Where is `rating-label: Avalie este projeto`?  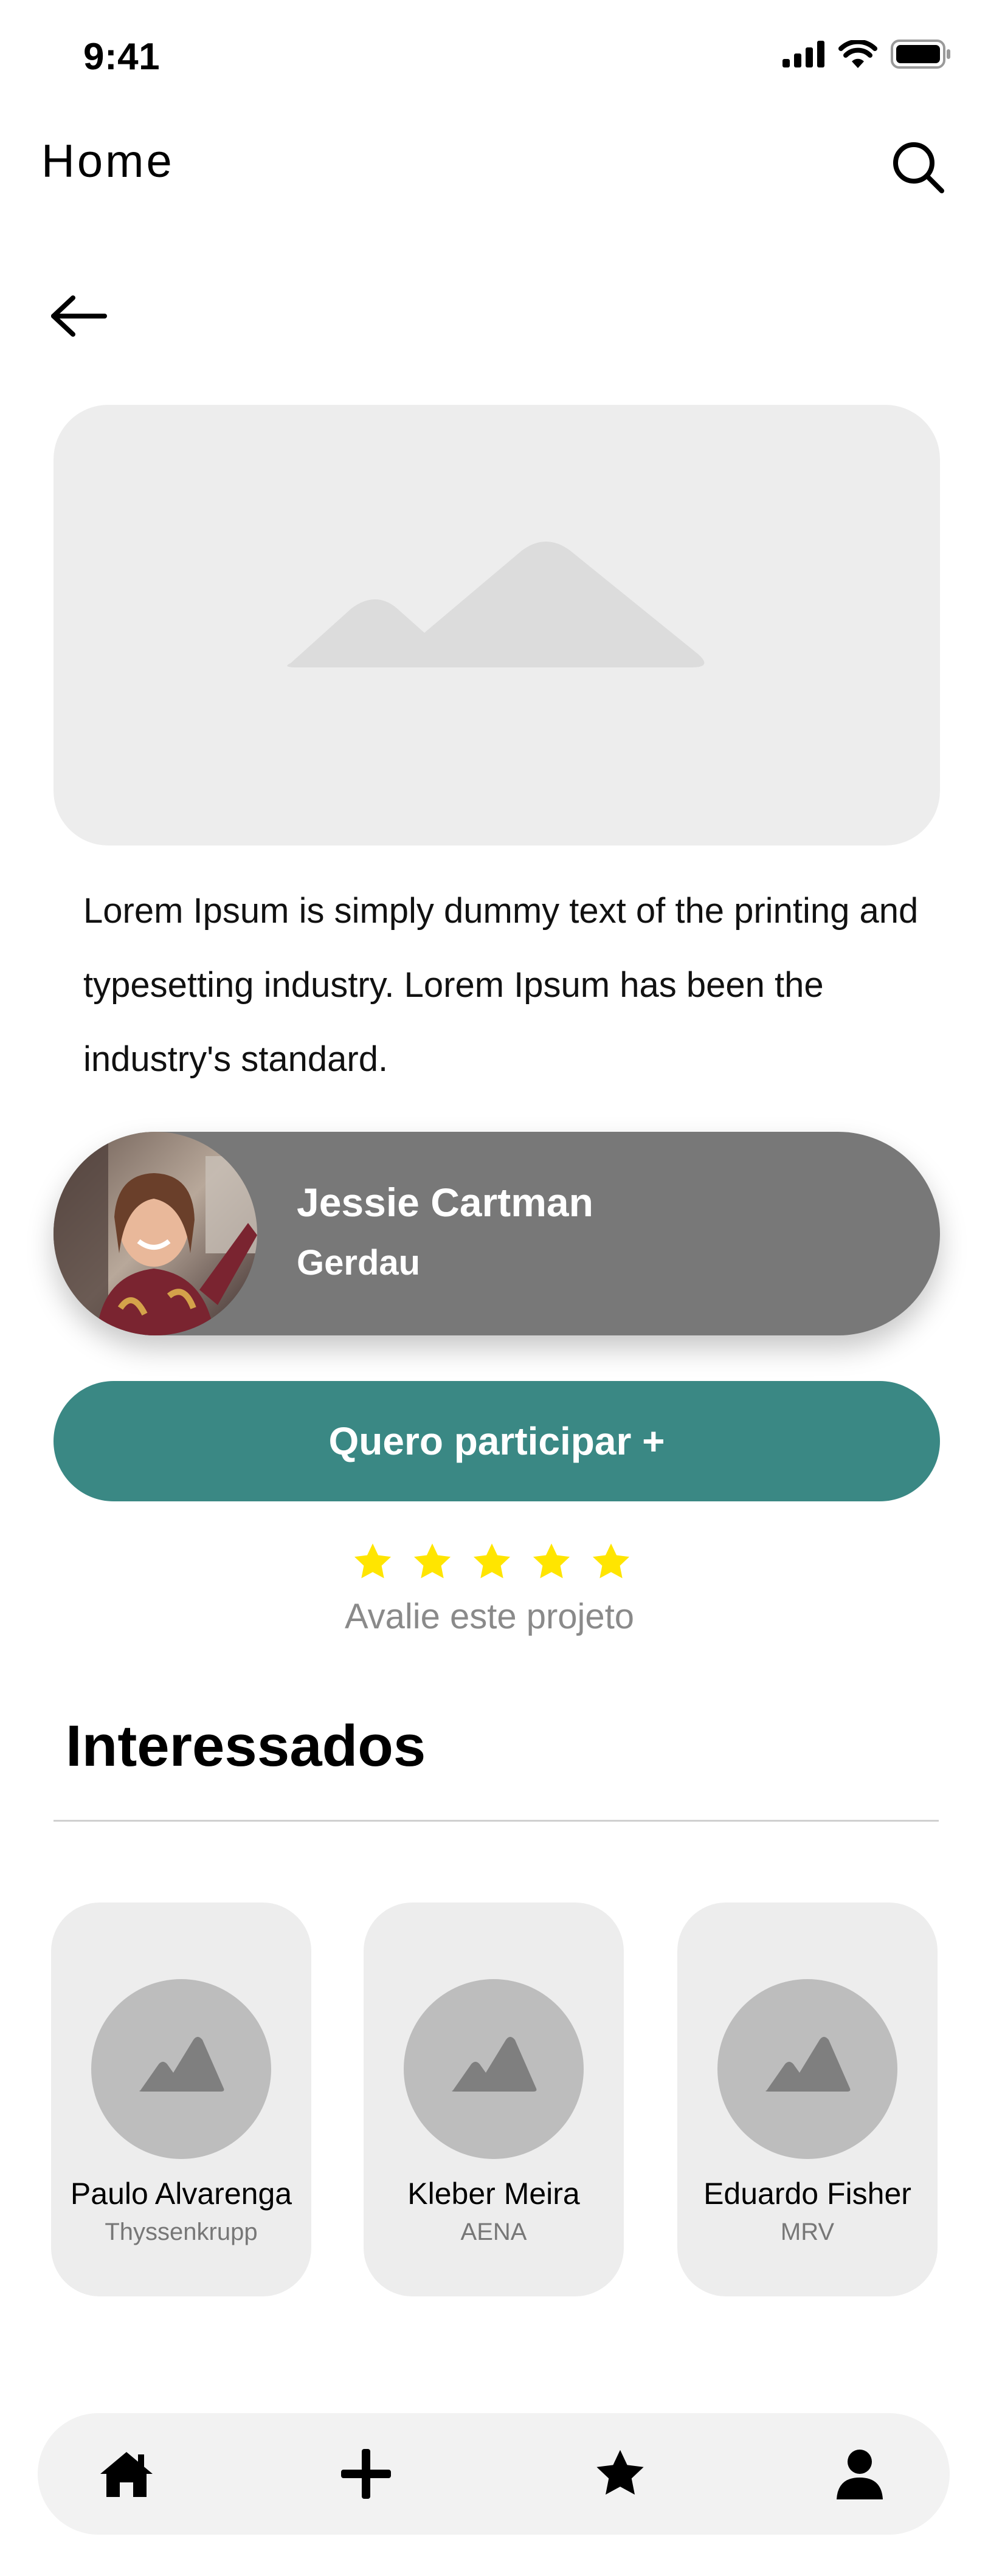
rating-label: Avalie este projeto is located at coordinates (489, 1616).